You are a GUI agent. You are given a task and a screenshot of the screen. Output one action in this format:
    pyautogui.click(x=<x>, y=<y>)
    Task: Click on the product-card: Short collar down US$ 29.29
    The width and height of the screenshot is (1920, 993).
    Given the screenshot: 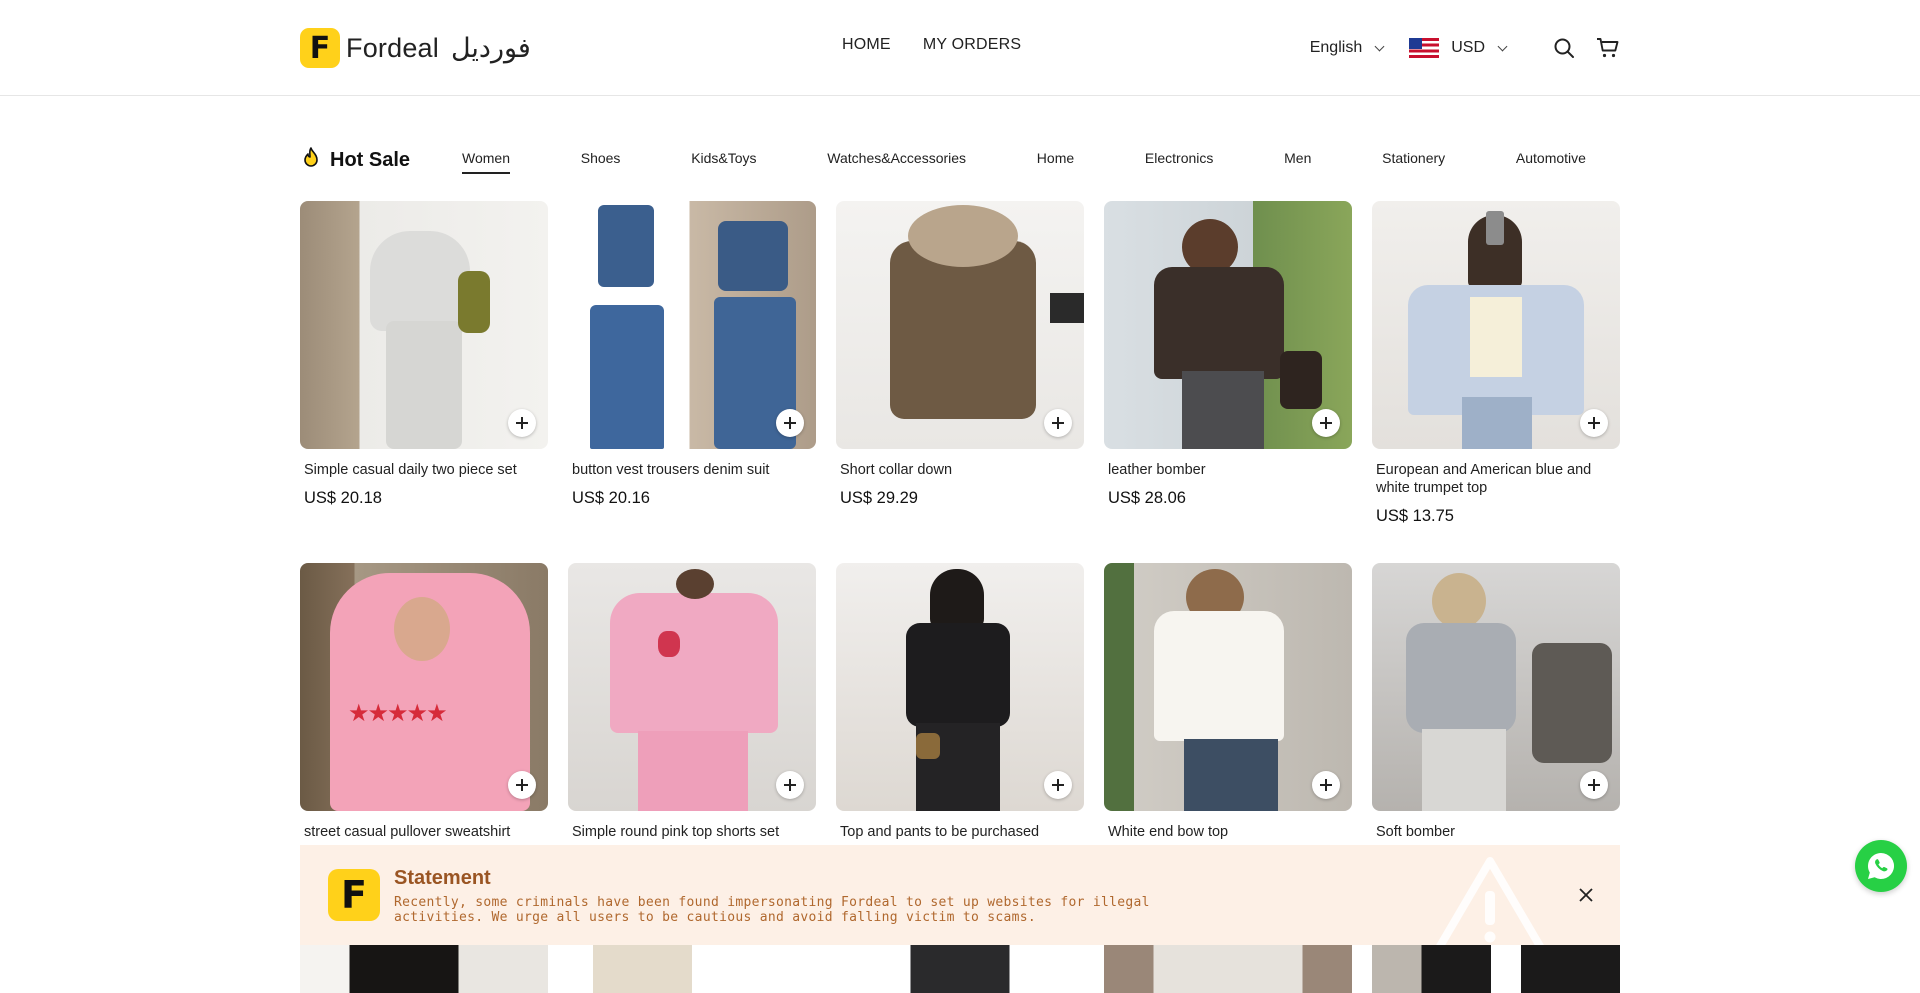 What is the action you would take?
    pyautogui.click(x=960, y=354)
    